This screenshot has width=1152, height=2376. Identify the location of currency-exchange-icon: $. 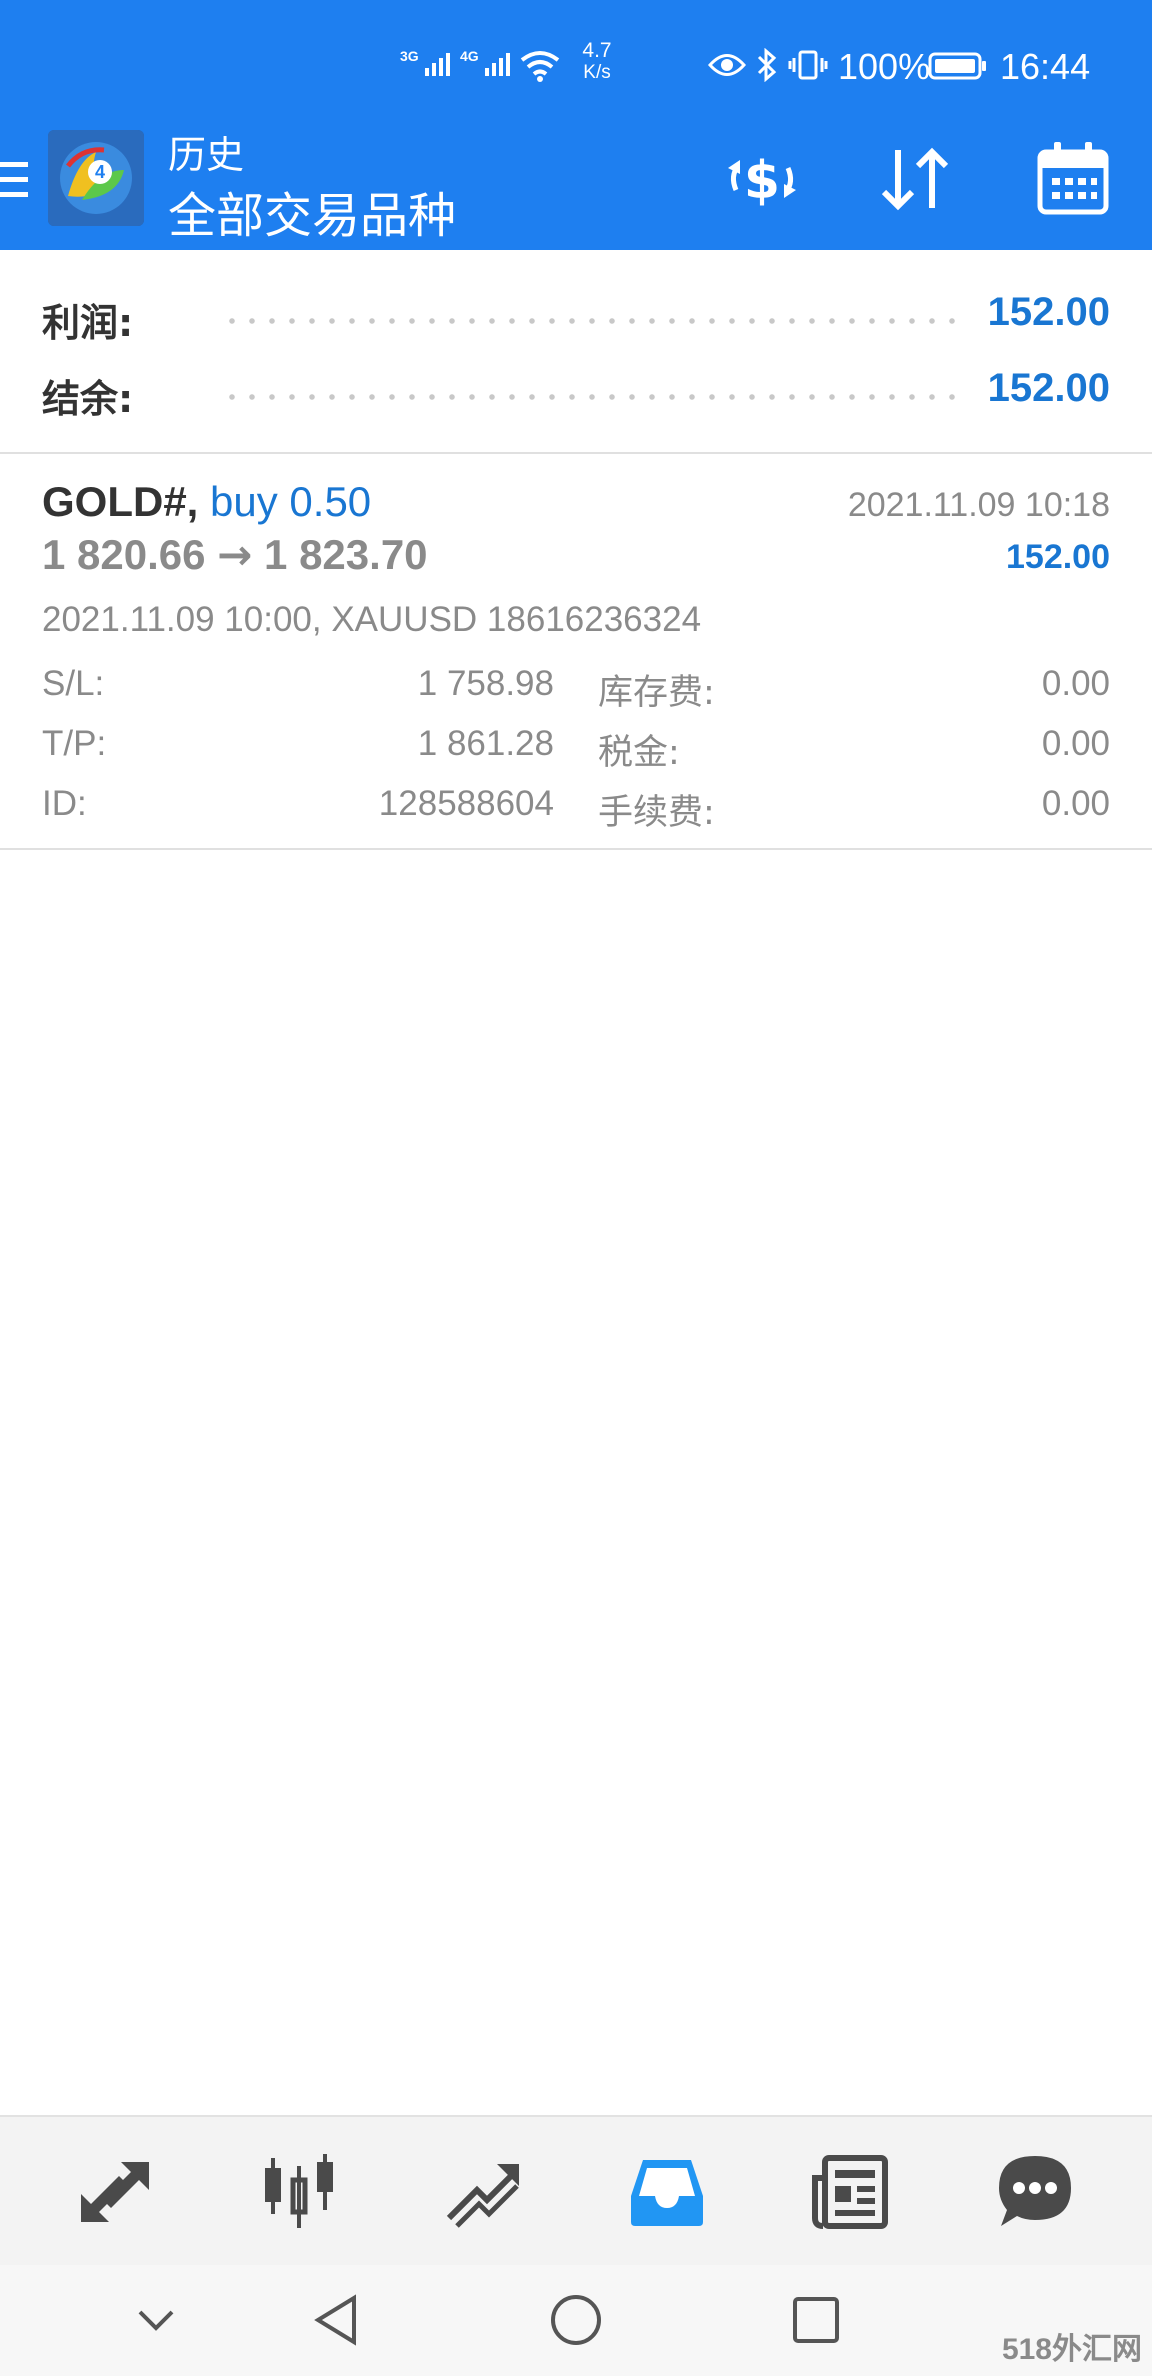
(762, 179).